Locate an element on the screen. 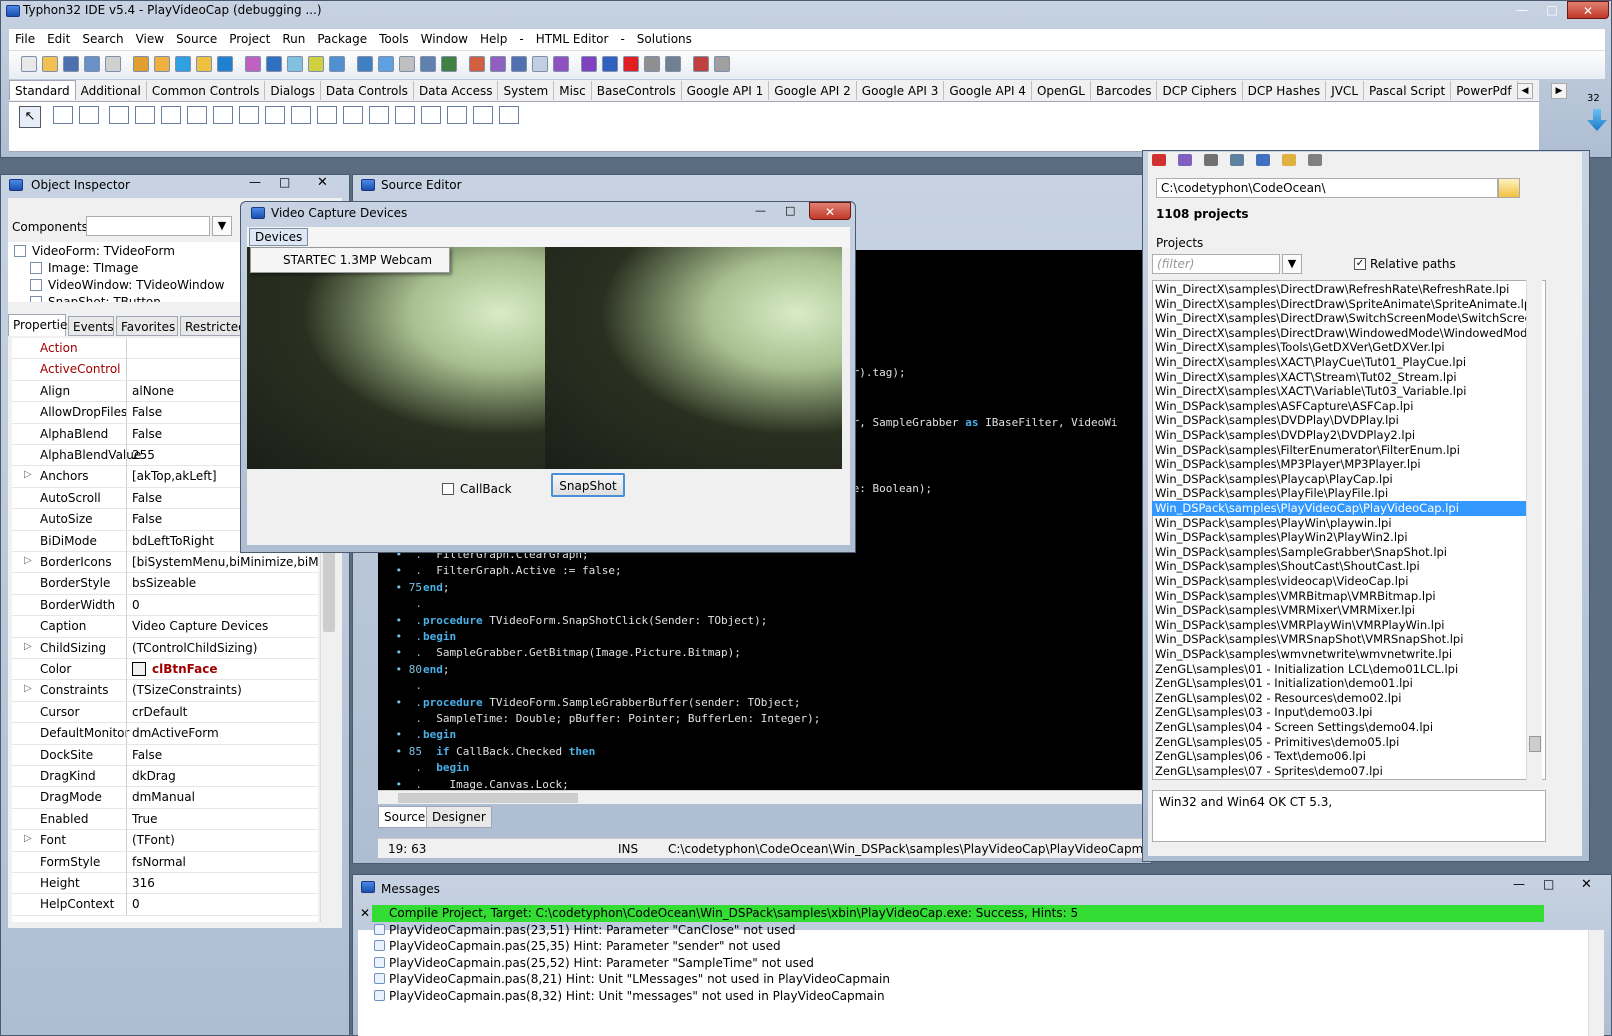 This screenshot has width=1612, height=1036. popupmenu-component-icon is located at coordinates (89, 115).